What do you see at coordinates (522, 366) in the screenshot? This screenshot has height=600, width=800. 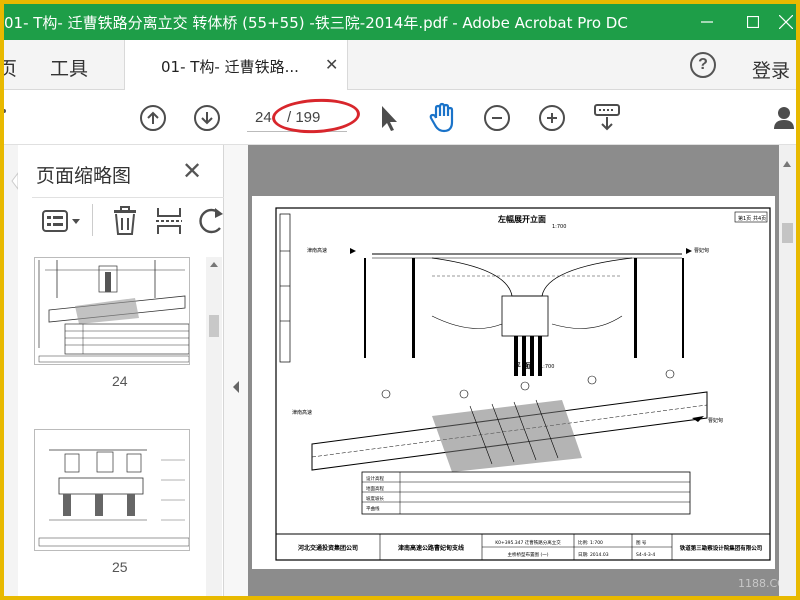 I see `plan-label: 平 面` at bounding box center [522, 366].